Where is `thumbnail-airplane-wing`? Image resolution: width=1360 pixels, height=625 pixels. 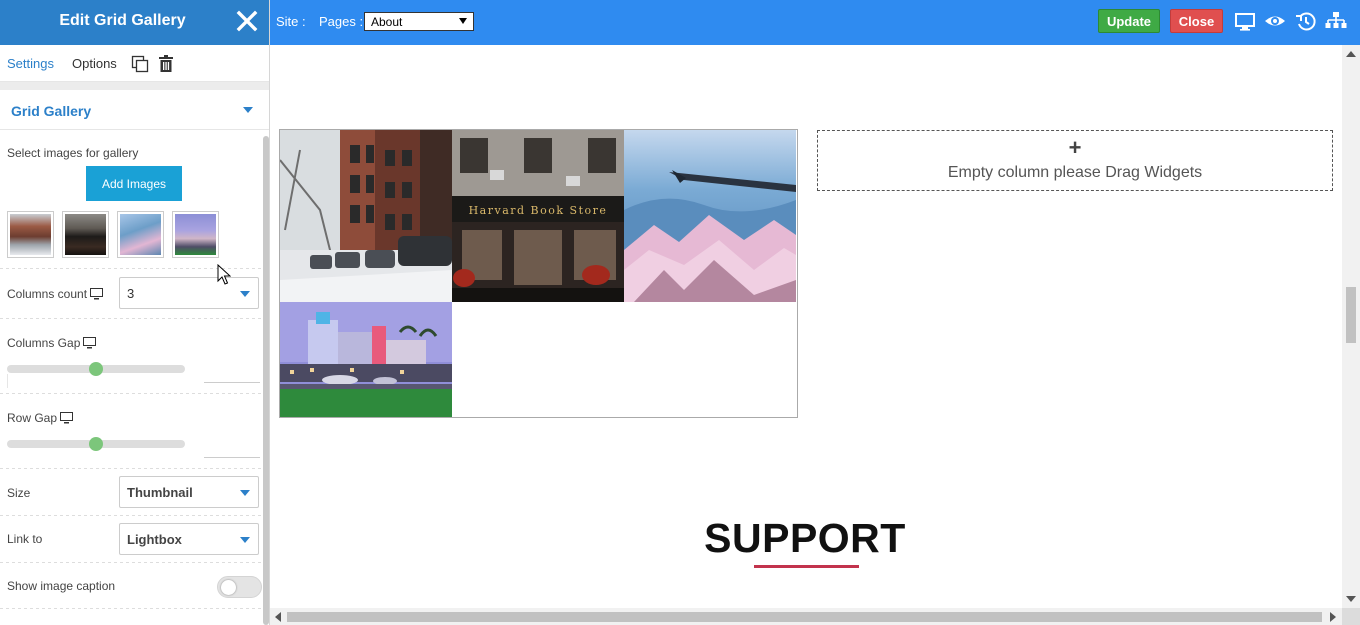
thumbnail-airplane-wing is located at coordinates (140, 234).